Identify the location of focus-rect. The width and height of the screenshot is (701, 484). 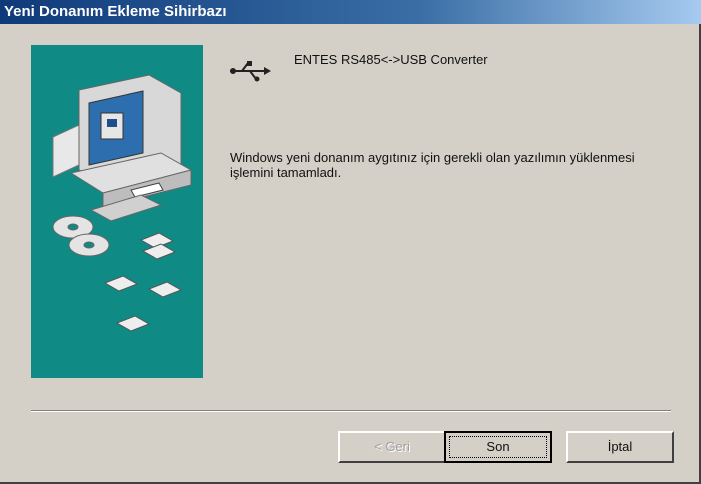
(498, 447).